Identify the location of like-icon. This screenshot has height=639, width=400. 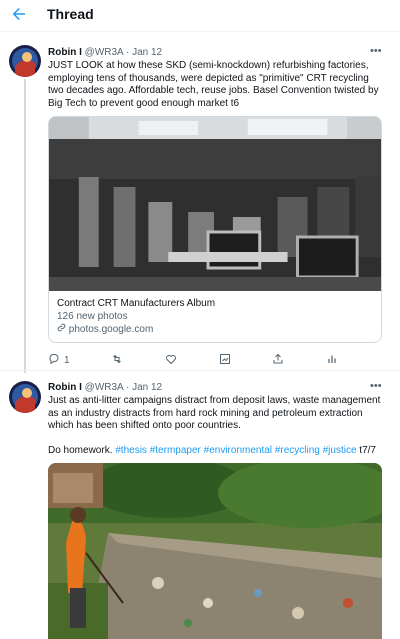
(171, 360).